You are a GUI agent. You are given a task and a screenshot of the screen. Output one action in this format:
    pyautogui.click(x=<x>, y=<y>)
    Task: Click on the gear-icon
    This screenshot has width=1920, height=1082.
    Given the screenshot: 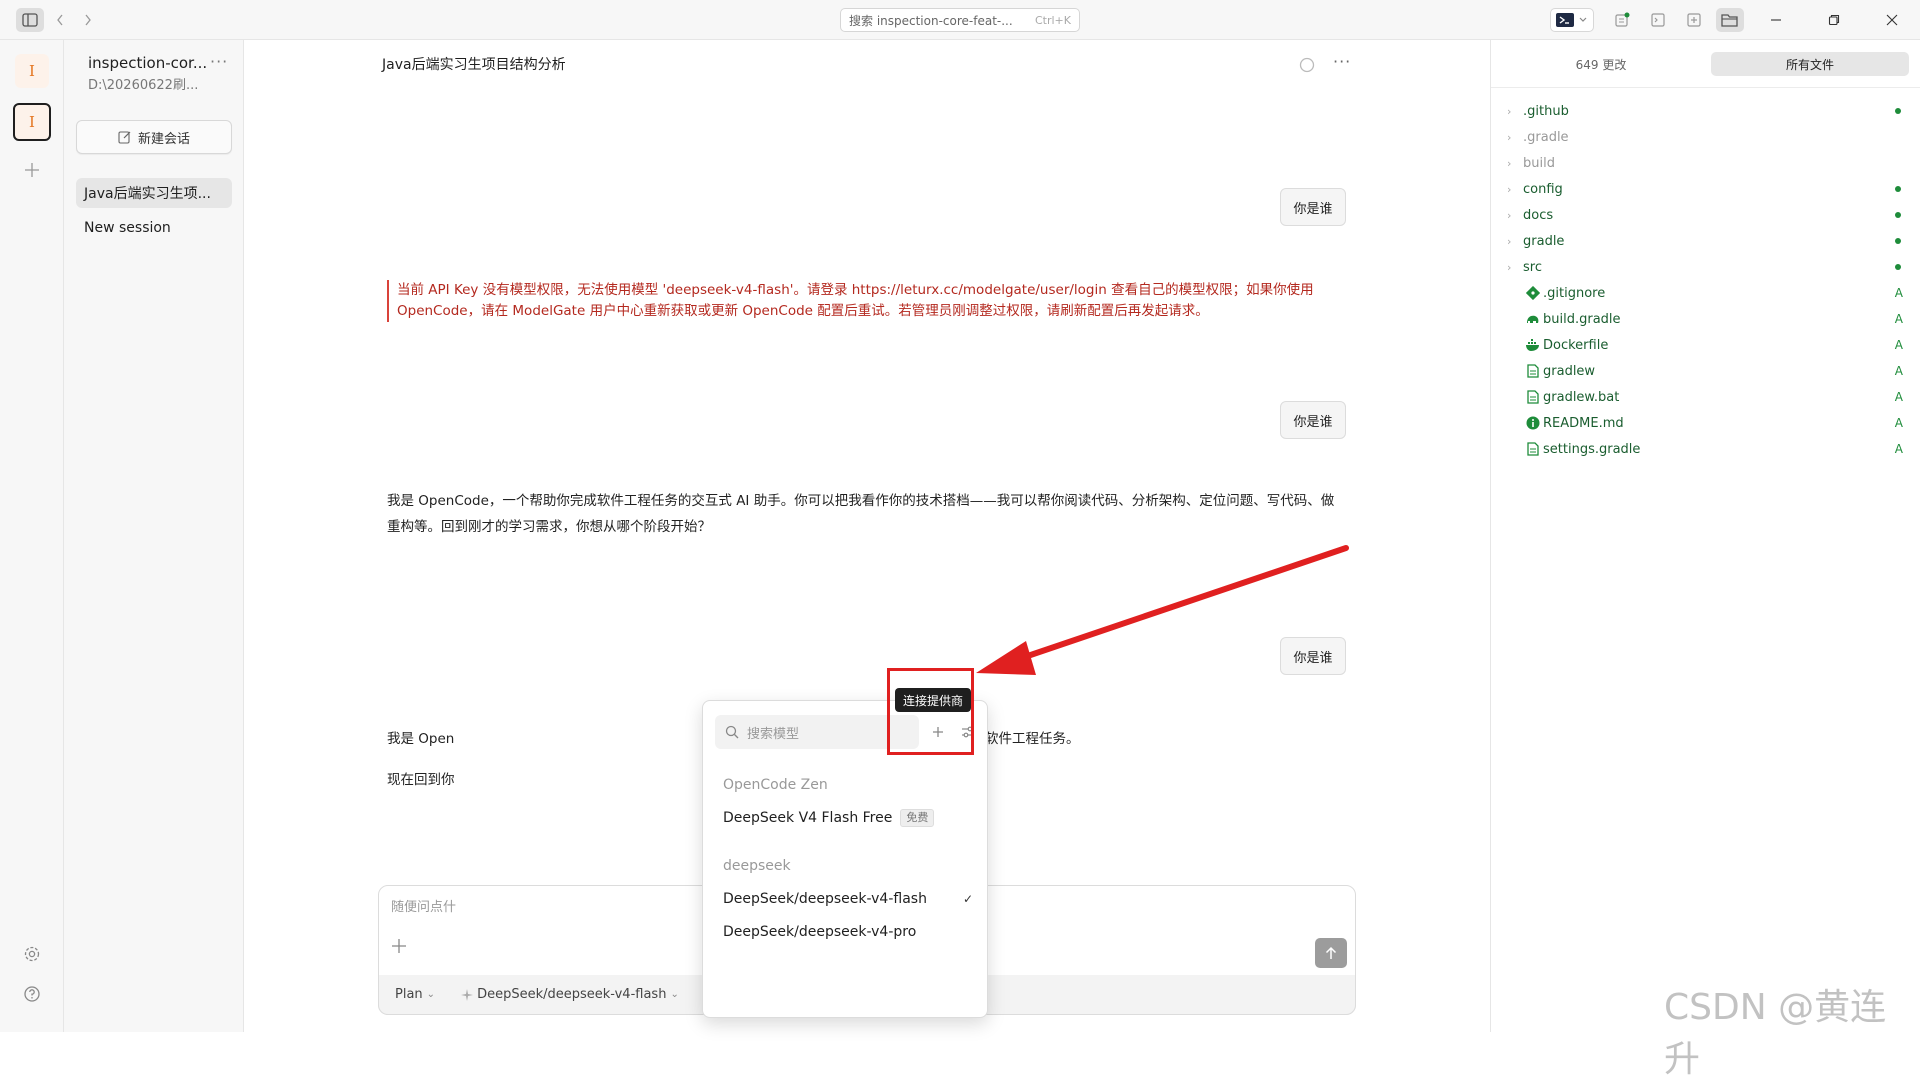 What is the action you would take?
    pyautogui.click(x=32, y=954)
    